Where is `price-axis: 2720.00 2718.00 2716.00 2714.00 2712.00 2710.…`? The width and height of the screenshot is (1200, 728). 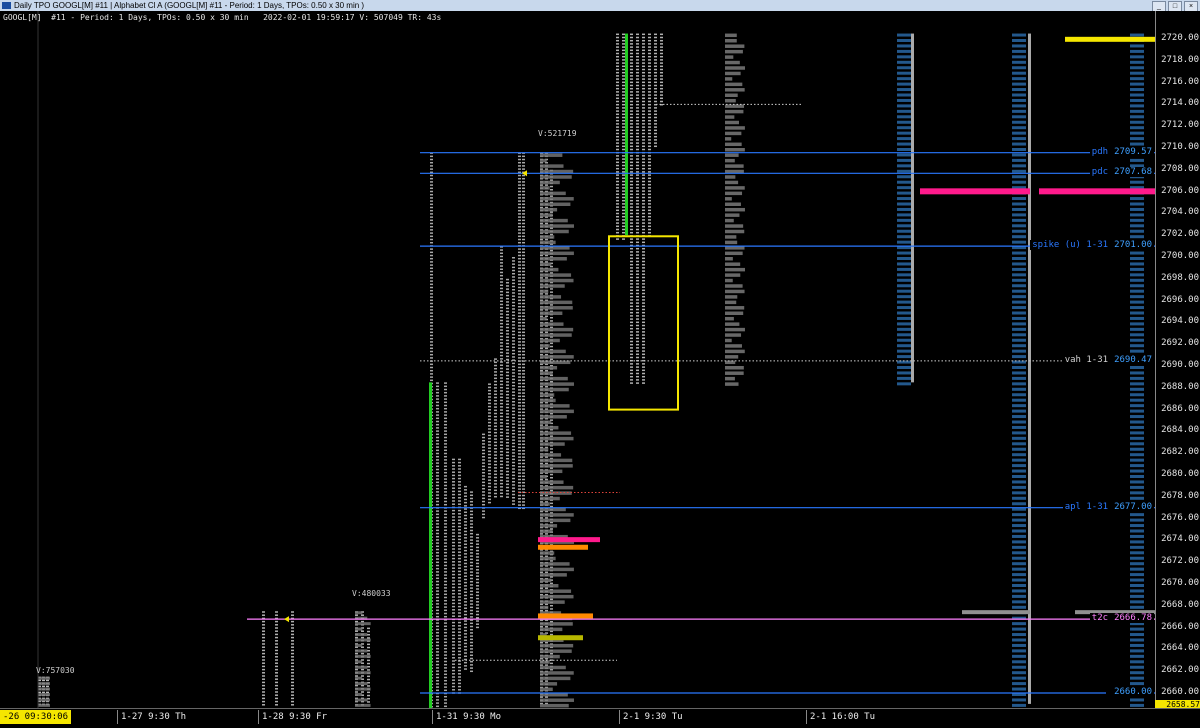
price-axis: 2720.00 2718.00 2716.00 2714.00 2712.00 2710.… is located at coordinates (1177, 359).